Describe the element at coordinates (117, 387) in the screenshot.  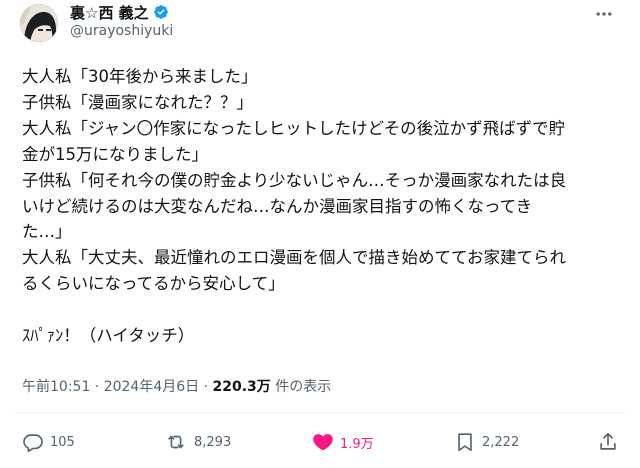
I see `timestamp: 午前10:51 · 2024年4月6日 ·` at that location.